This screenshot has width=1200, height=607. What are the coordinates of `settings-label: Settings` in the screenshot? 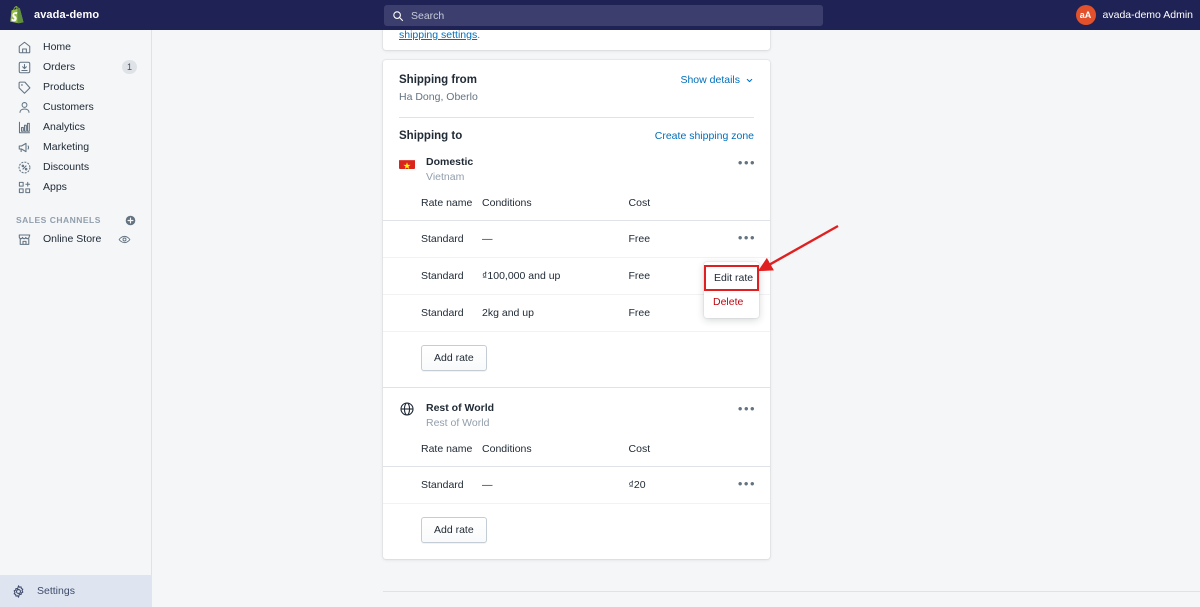 It's located at (56, 591).